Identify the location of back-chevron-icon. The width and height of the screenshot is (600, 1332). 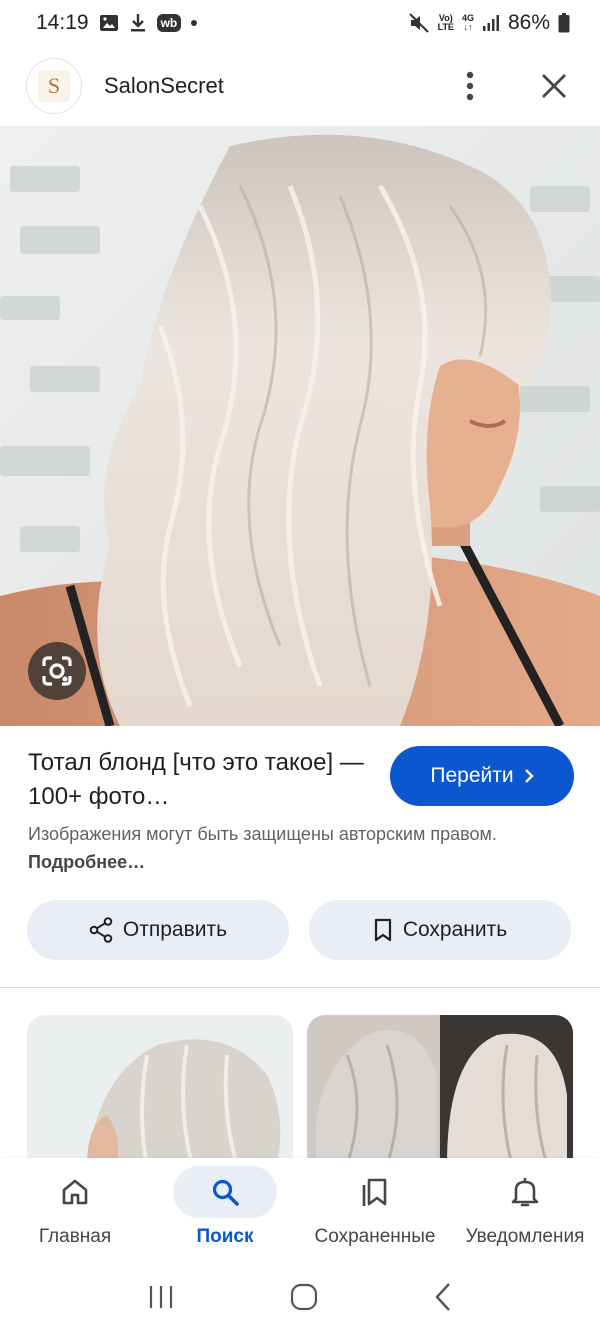
(442, 1296).